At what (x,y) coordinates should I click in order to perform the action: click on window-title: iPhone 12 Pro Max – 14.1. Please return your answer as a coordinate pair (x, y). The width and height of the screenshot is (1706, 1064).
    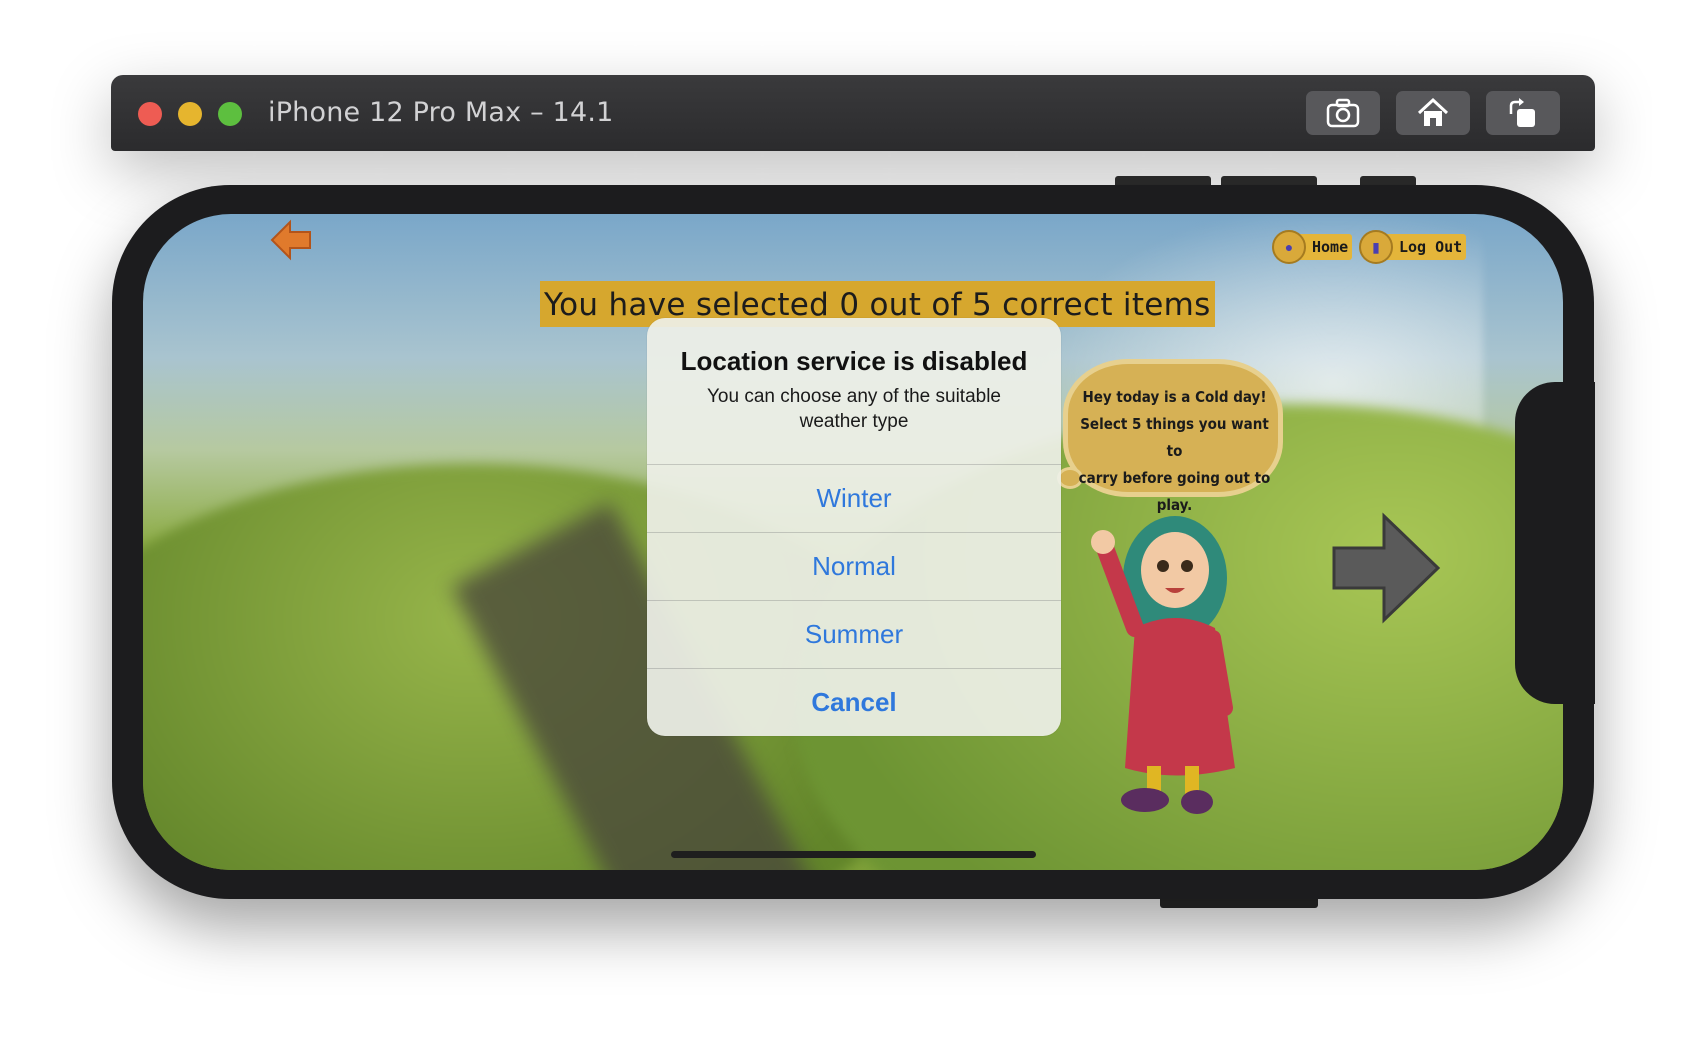
    Looking at the image, I should click on (441, 112).